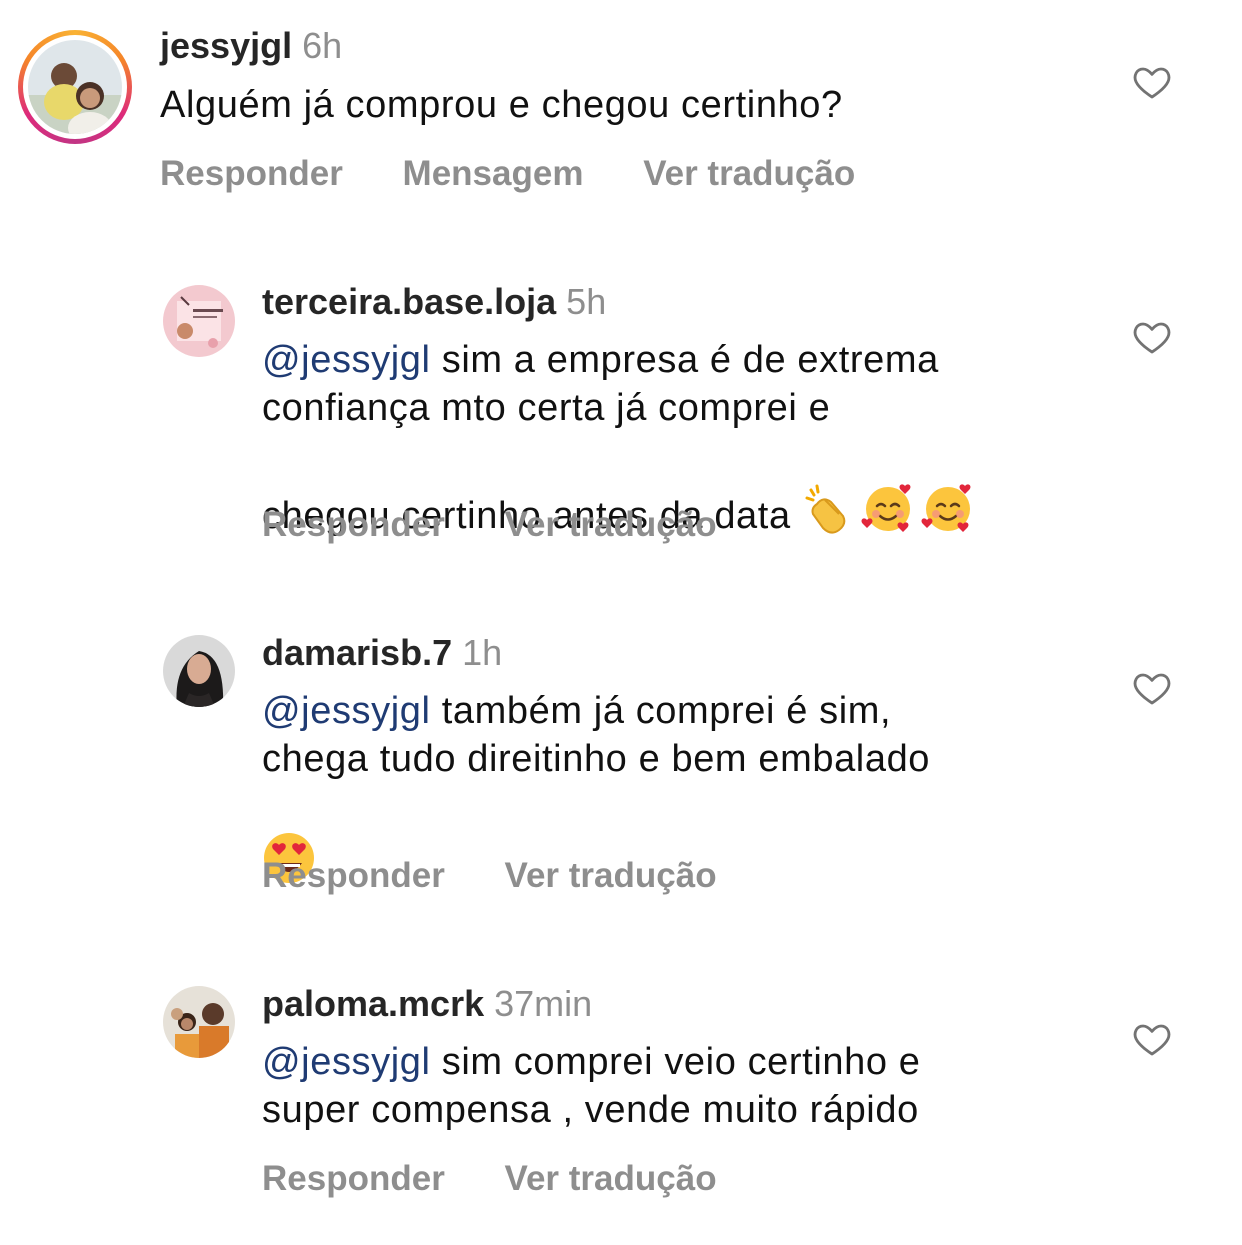 The width and height of the screenshot is (1242, 1245). Describe the element at coordinates (493, 174) in the screenshot. I see `message-button: Mensagem` at that location.